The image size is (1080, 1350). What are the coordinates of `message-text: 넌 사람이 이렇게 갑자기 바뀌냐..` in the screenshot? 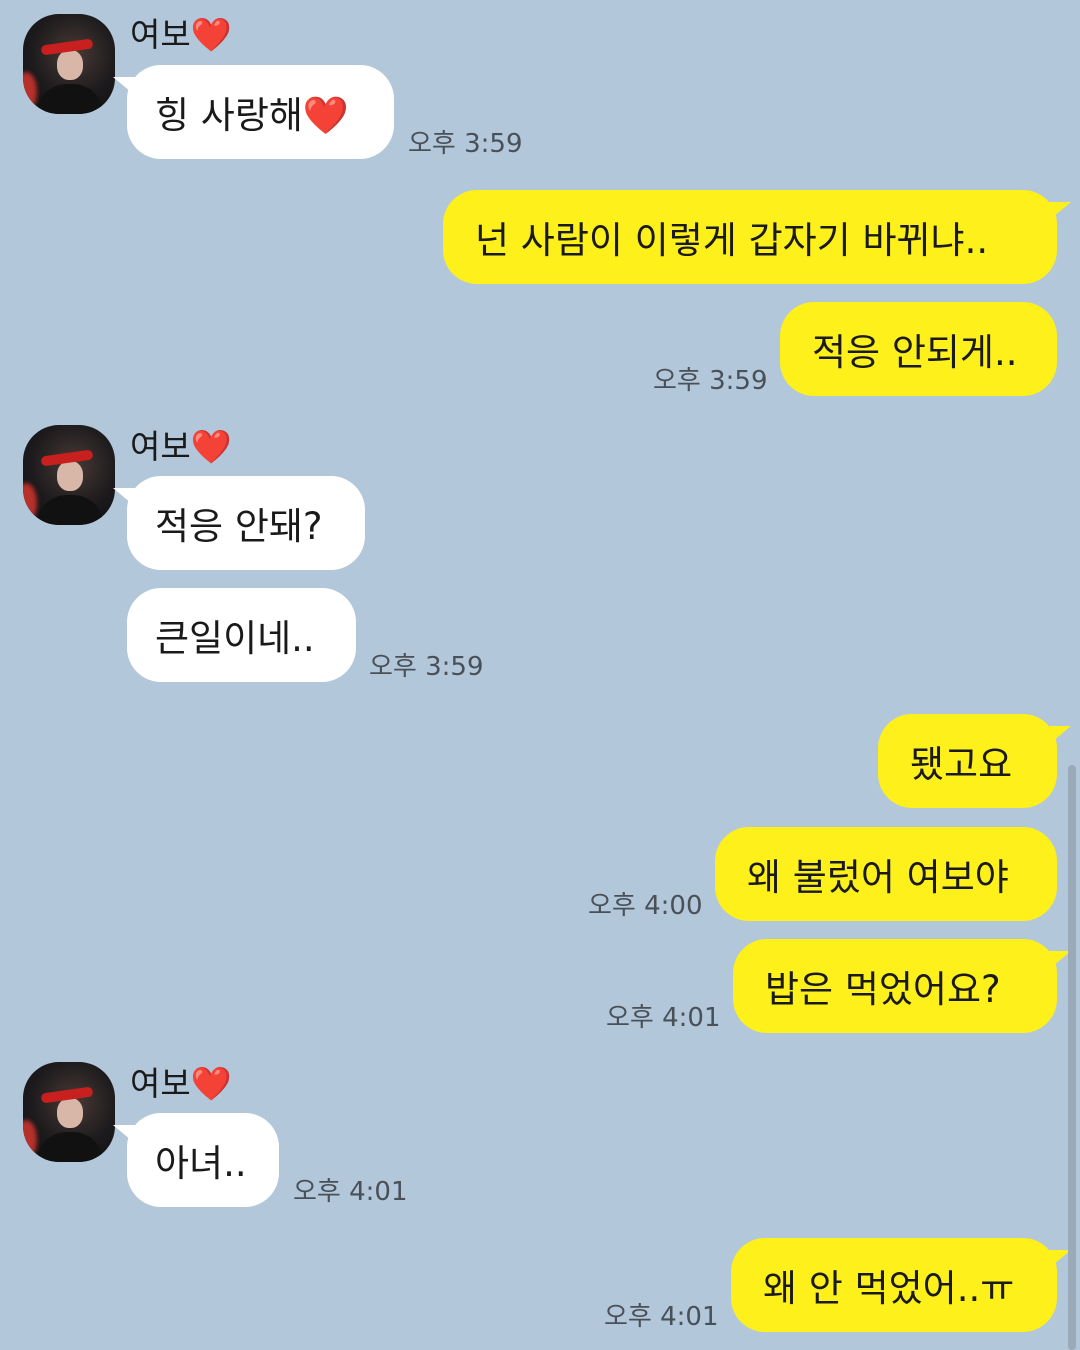 It's located at (732, 240).